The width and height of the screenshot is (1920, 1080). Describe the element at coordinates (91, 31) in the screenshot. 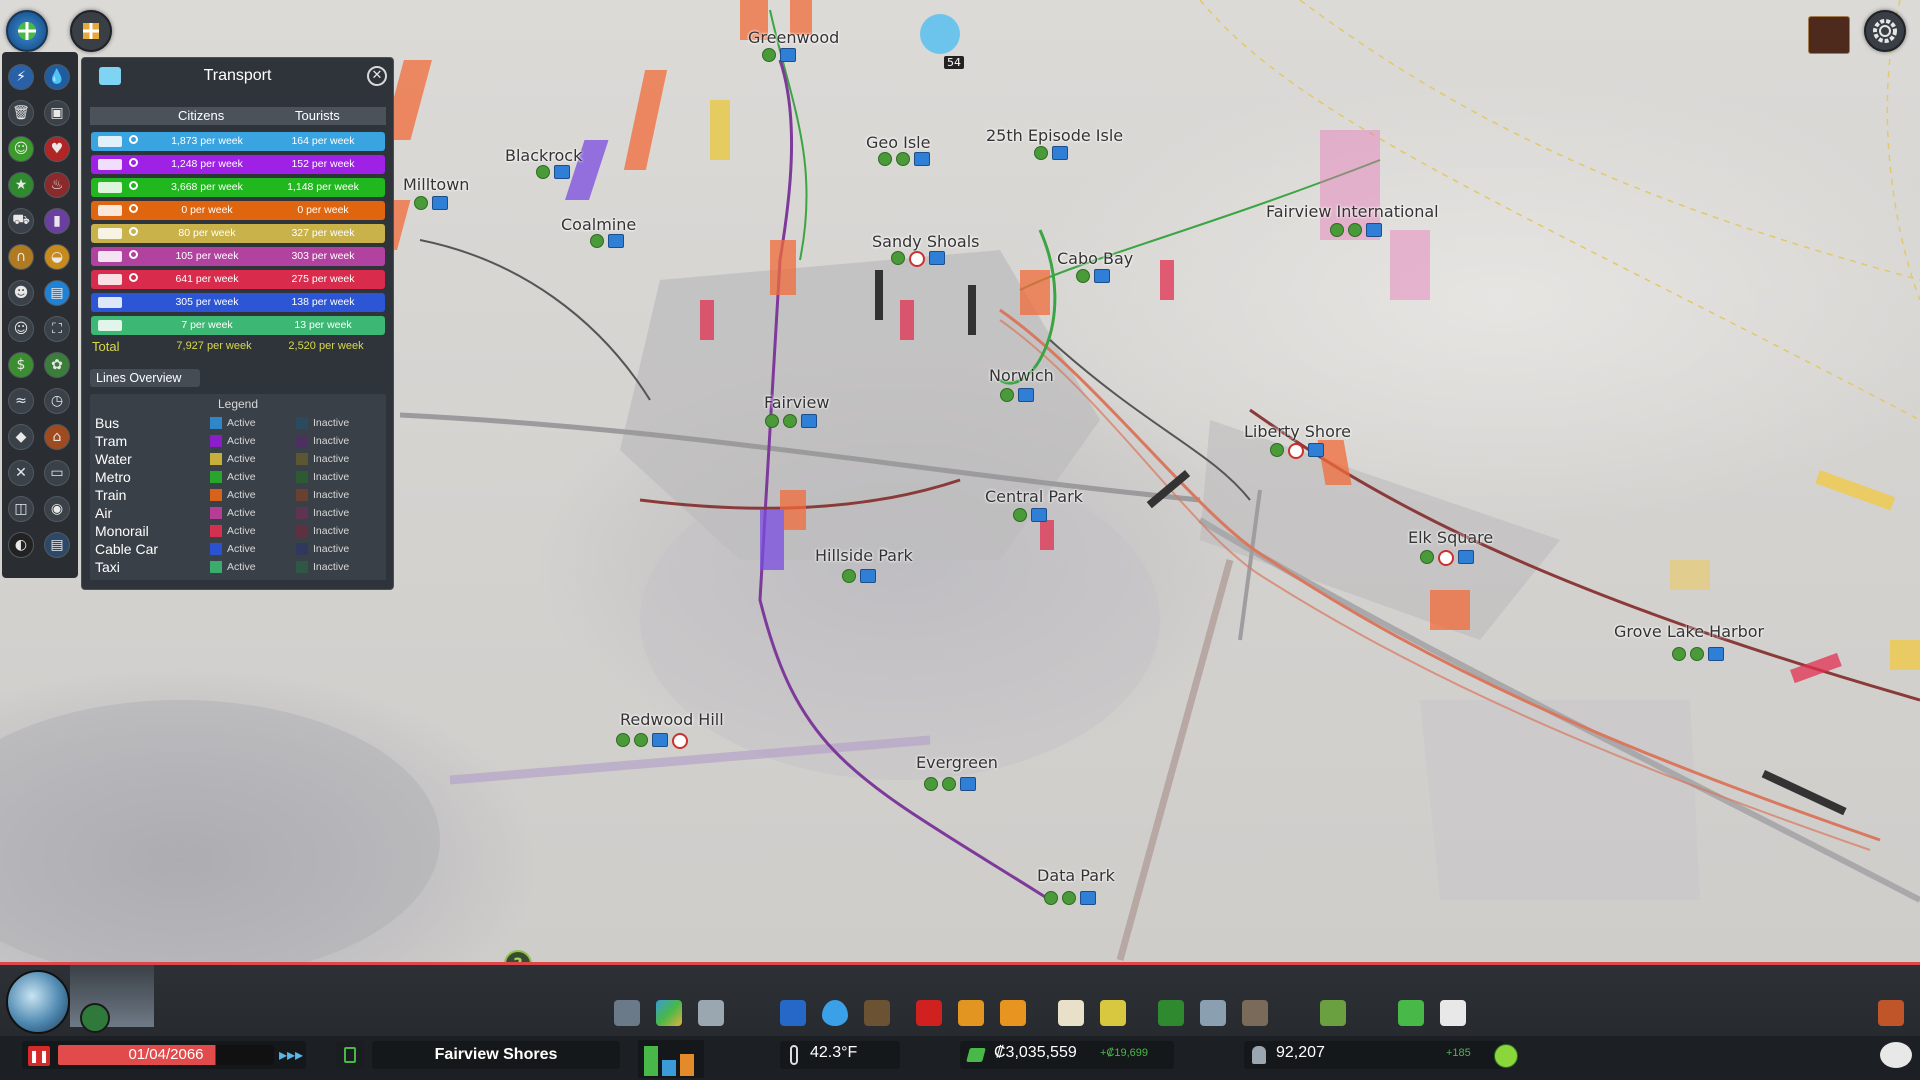

I see `area-unlock-button` at that location.